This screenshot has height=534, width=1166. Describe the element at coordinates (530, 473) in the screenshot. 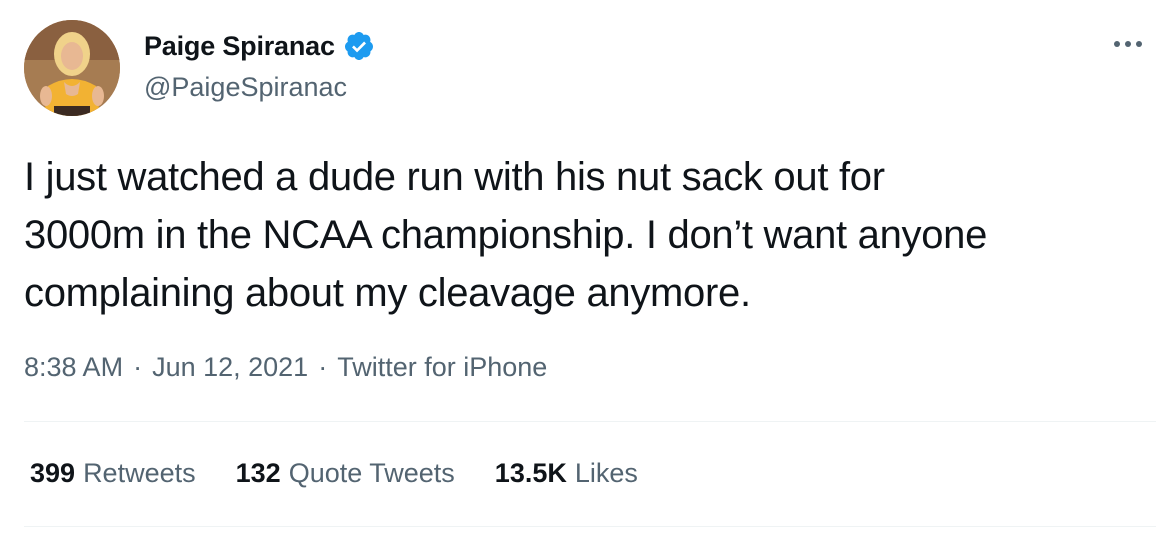

I see `likes-count: 13.5K` at that location.